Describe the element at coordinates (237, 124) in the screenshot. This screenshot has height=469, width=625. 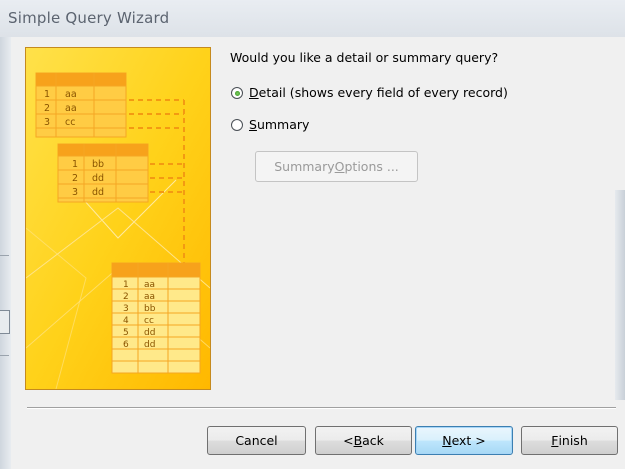
I see `summary-radio` at that location.